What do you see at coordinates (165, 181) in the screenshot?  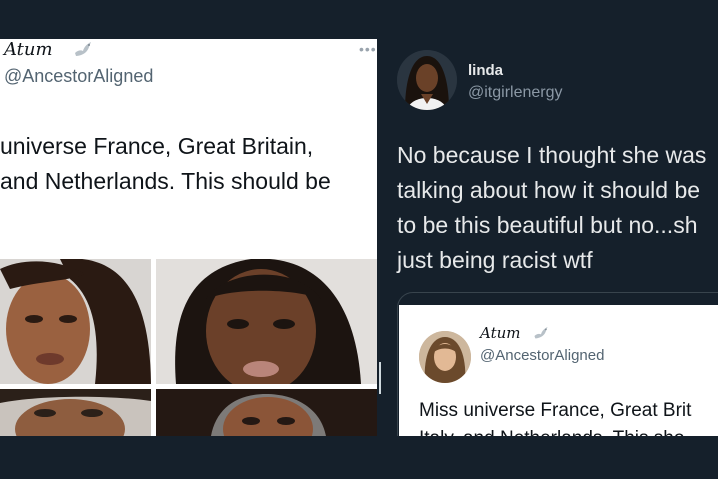 I see `left-text-line: and Netherlands. This should be` at bounding box center [165, 181].